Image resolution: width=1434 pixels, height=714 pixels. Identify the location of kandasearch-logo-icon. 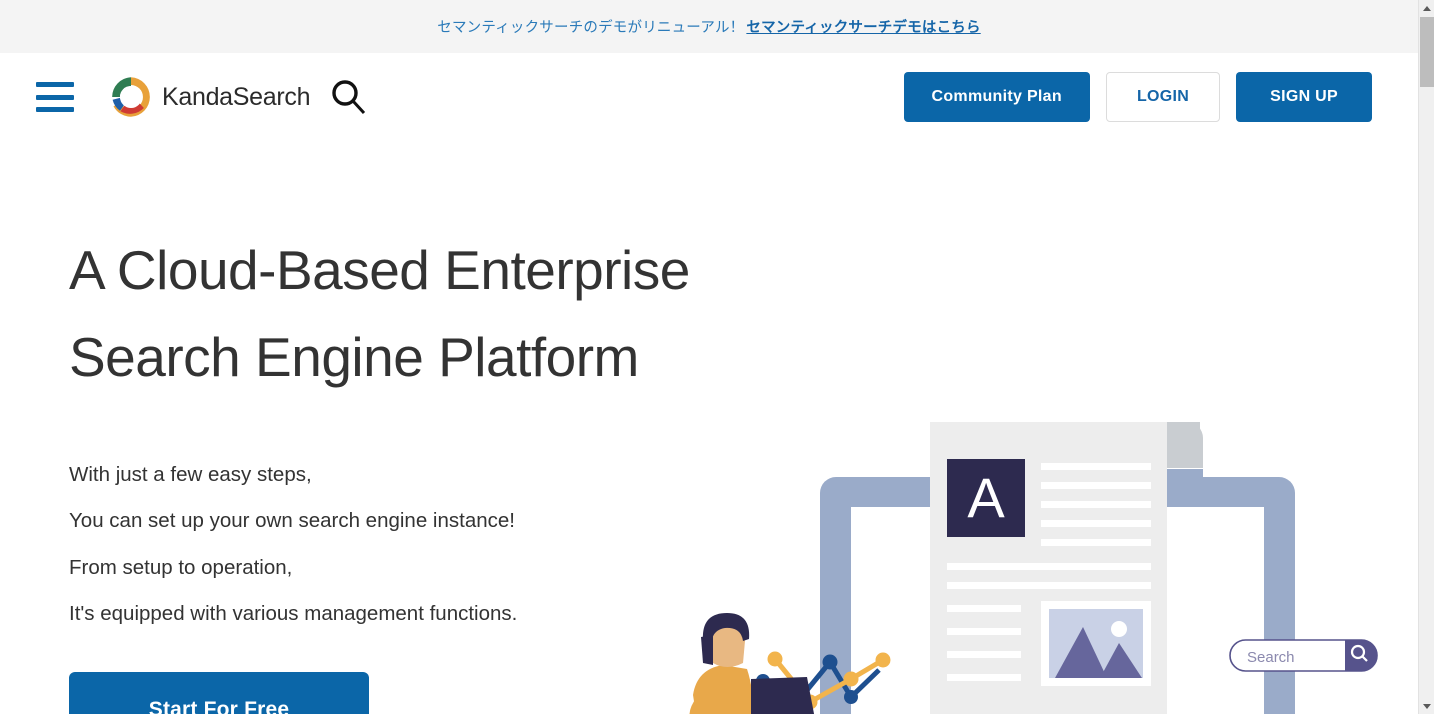
(131, 97).